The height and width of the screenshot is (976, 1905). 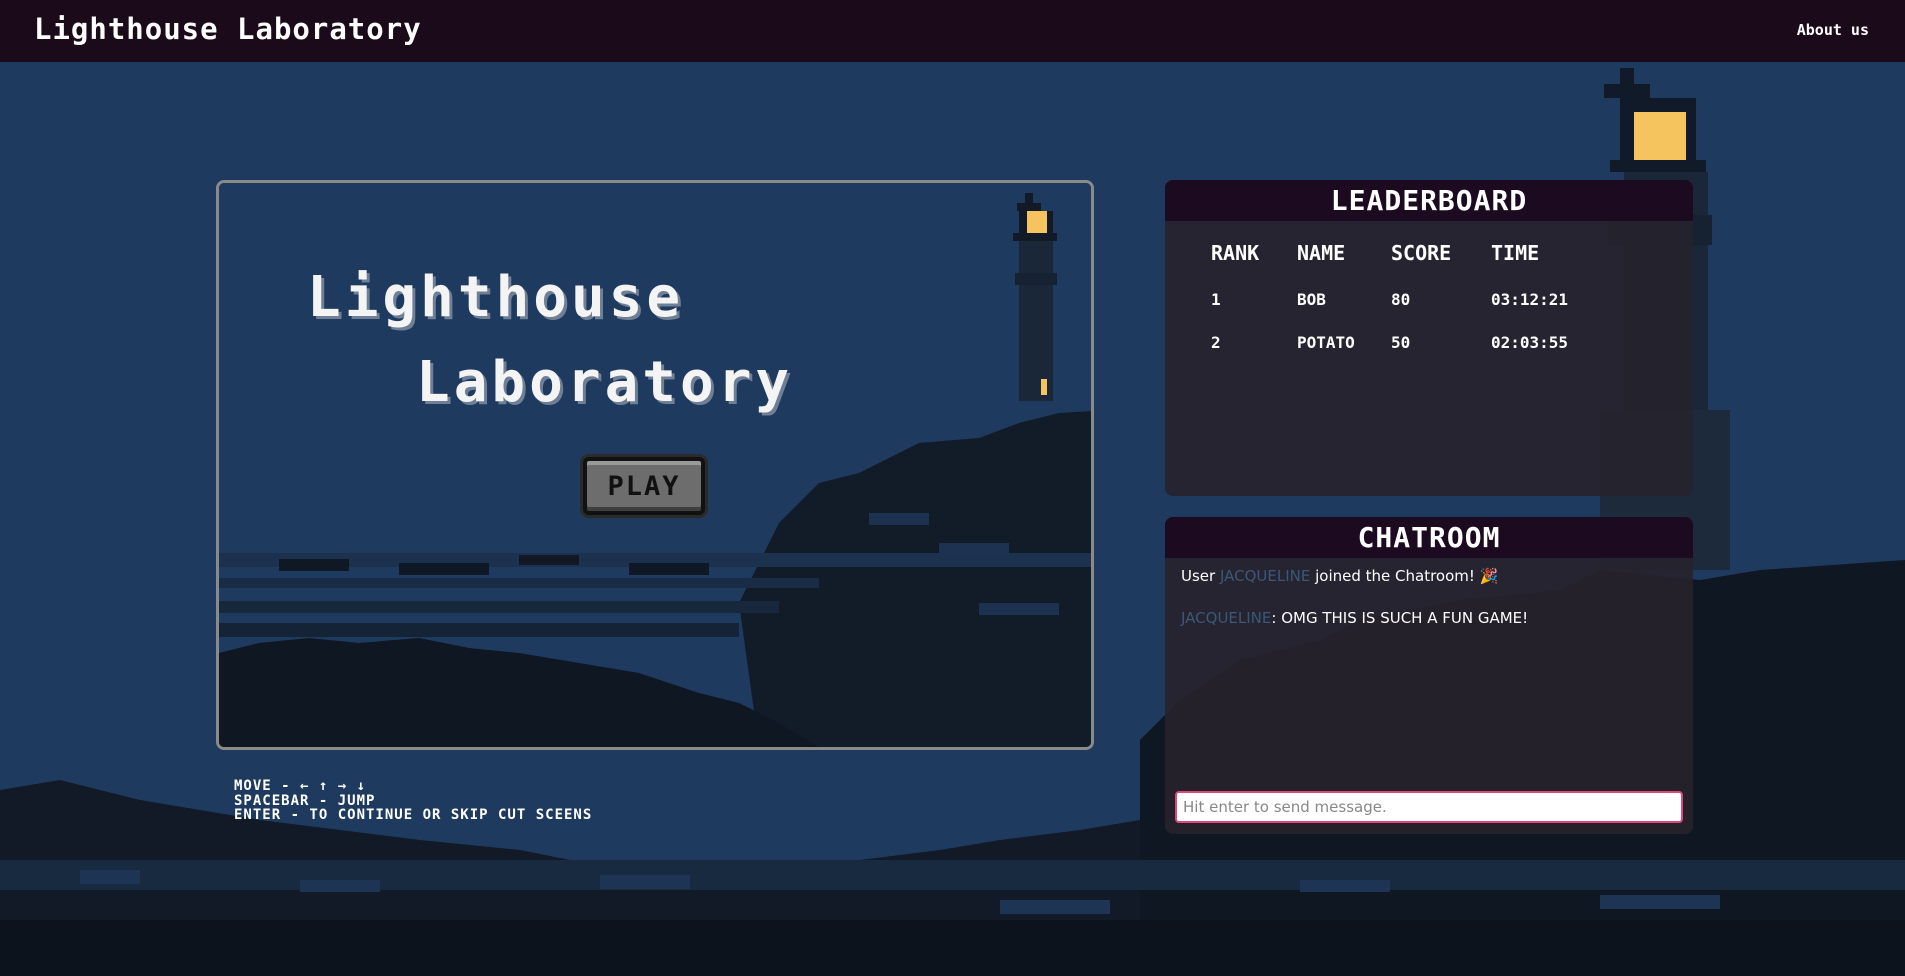 What do you see at coordinates (1429, 807) in the screenshot?
I see `chat-message-input` at bounding box center [1429, 807].